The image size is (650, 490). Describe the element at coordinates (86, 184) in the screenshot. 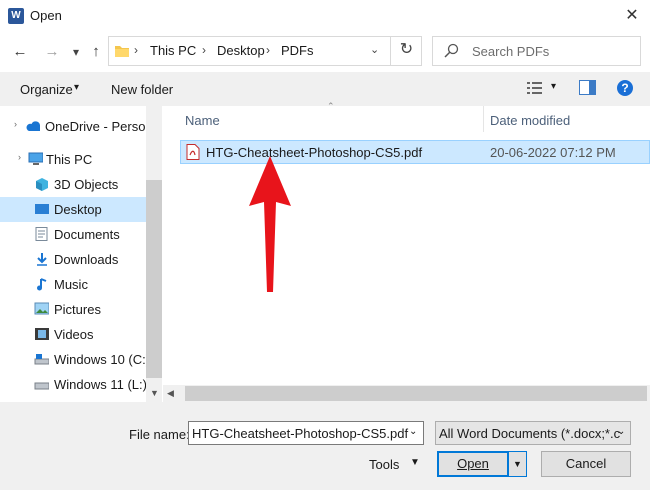

I see `sidebar-item-label: 3D Objects` at that location.